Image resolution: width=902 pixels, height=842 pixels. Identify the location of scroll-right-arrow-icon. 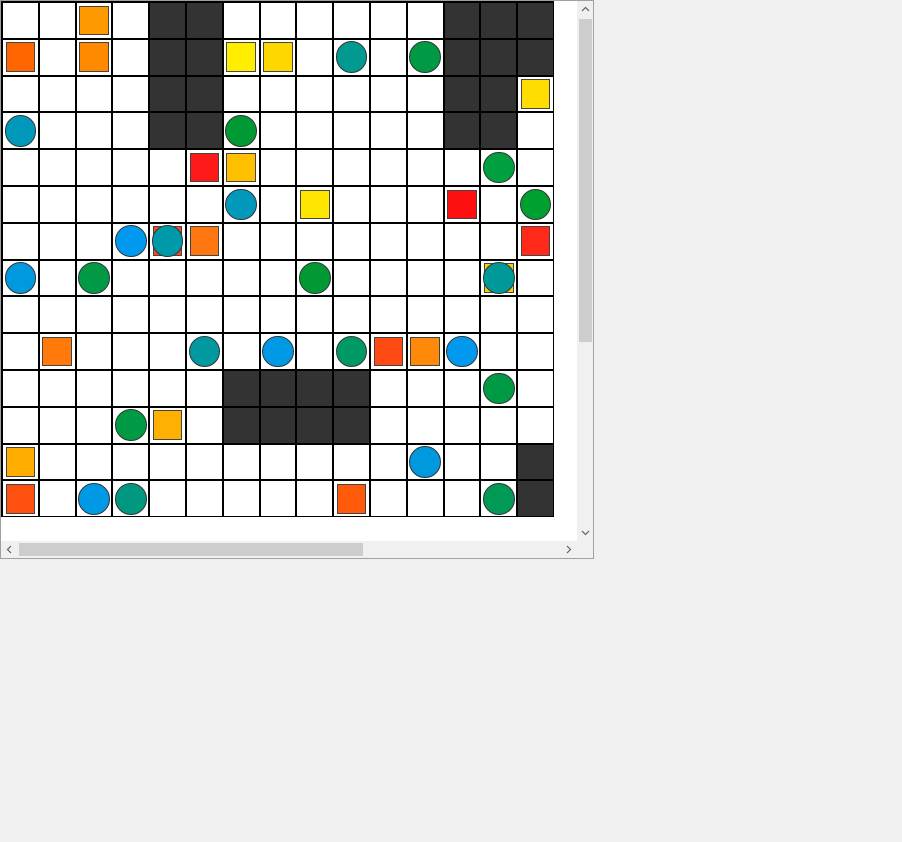
(568, 549).